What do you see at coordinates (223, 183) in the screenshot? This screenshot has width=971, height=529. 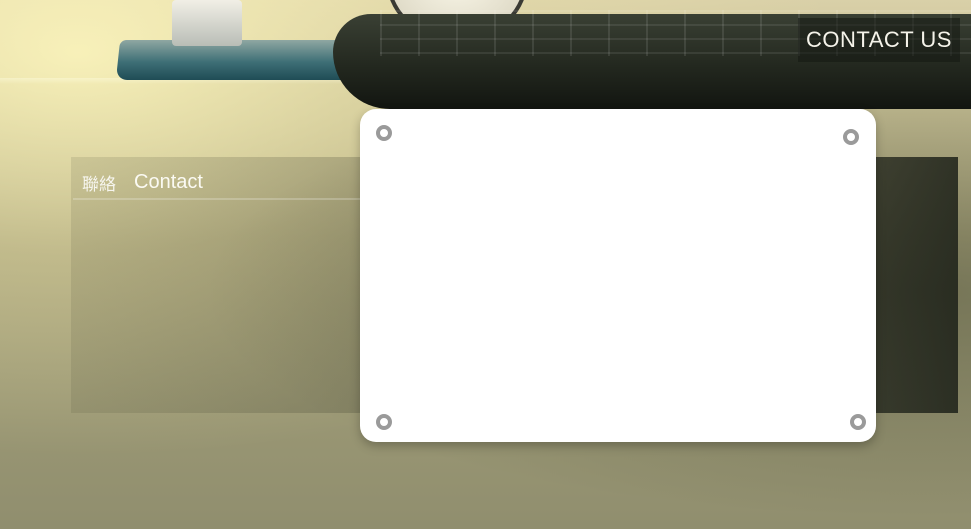 I see `section-title: 聯絡 Contact` at bounding box center [223, 183].